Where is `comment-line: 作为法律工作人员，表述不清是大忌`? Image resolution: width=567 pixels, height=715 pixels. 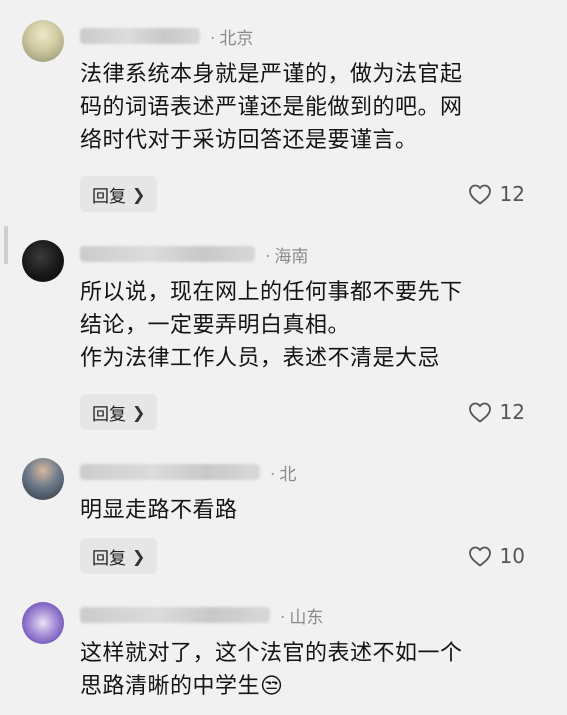
comment-line: 作为法律工作人员，表述不清是大忌 is located at coordinates (260, 358).